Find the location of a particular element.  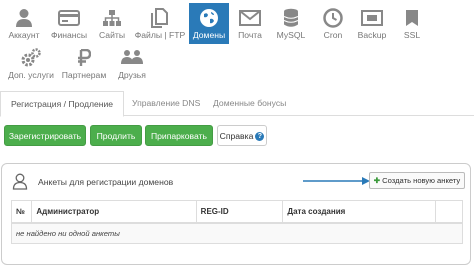

plus-icon: ✚ is located at coordinates (377, 180).